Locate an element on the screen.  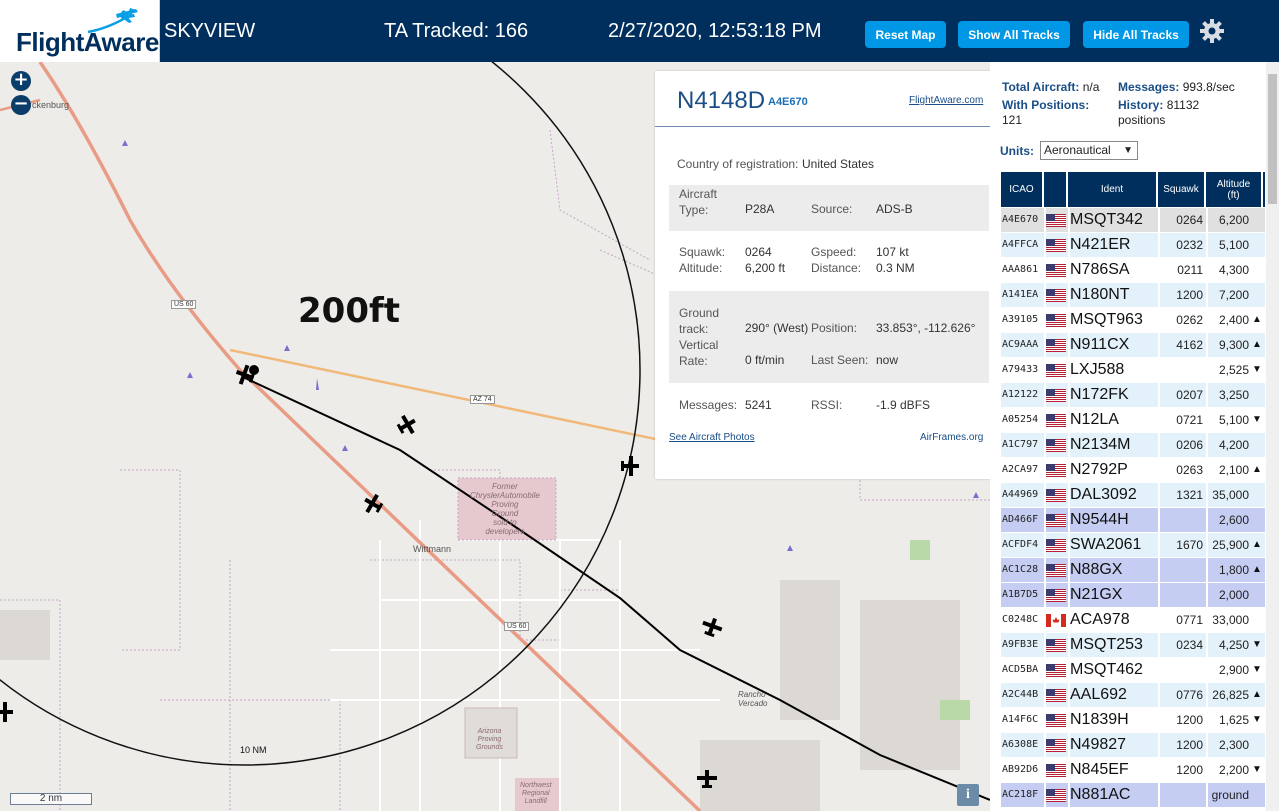
source-label: Source: is located at coordinates (832, 209).